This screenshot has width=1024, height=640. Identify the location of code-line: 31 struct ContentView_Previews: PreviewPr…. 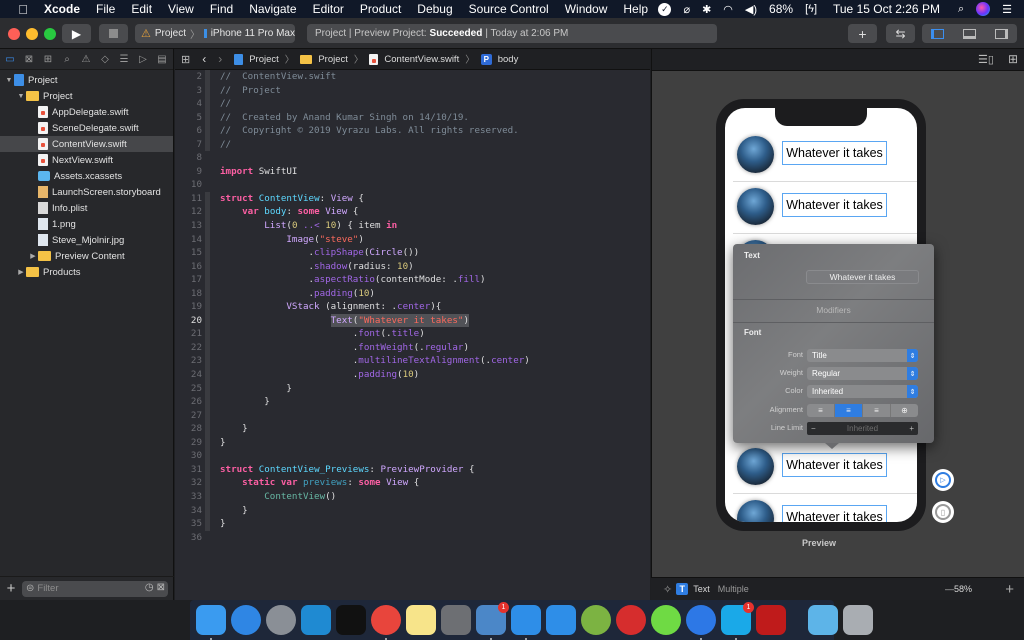
(412, 469).